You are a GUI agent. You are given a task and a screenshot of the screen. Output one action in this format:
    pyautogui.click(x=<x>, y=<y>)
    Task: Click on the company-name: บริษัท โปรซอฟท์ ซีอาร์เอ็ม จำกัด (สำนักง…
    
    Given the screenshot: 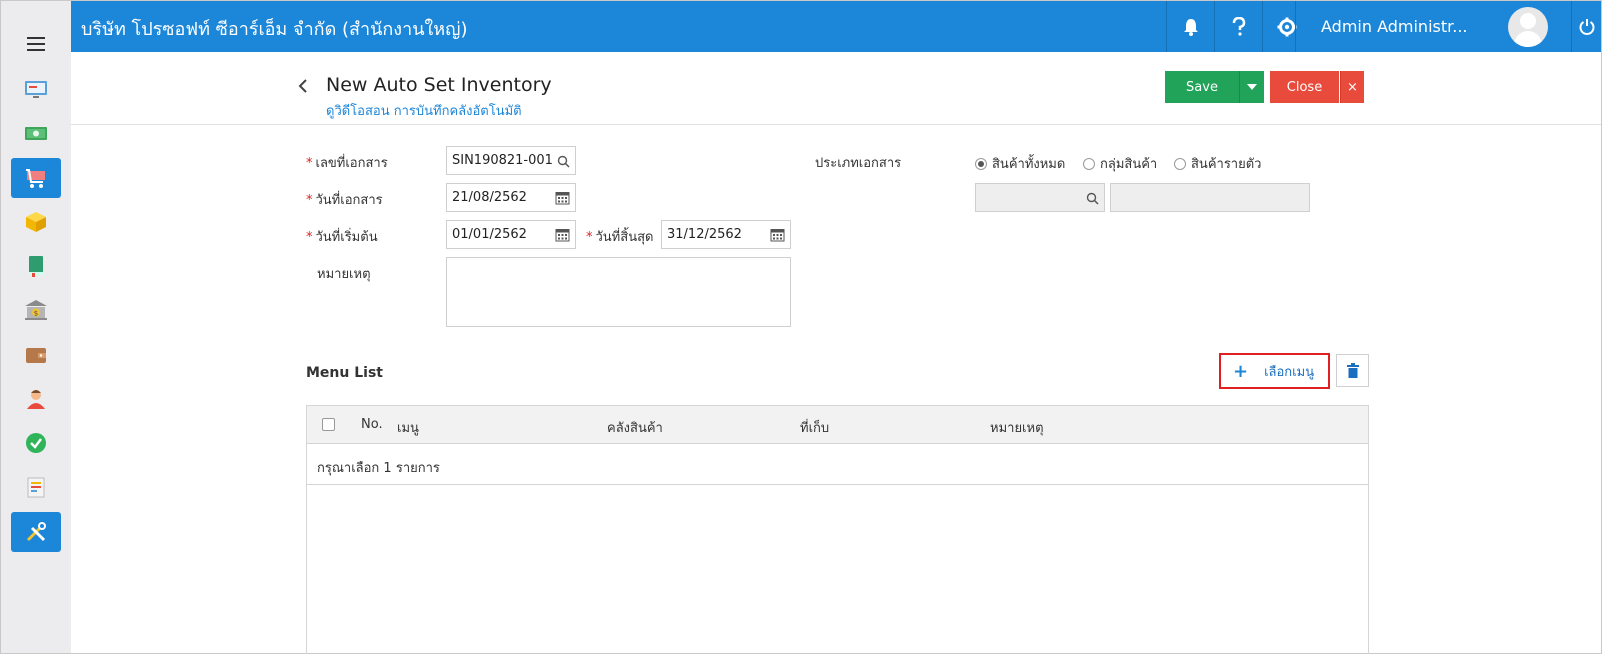 What is the action you would take?
    pyautogui.click(x=274, y=29)
    